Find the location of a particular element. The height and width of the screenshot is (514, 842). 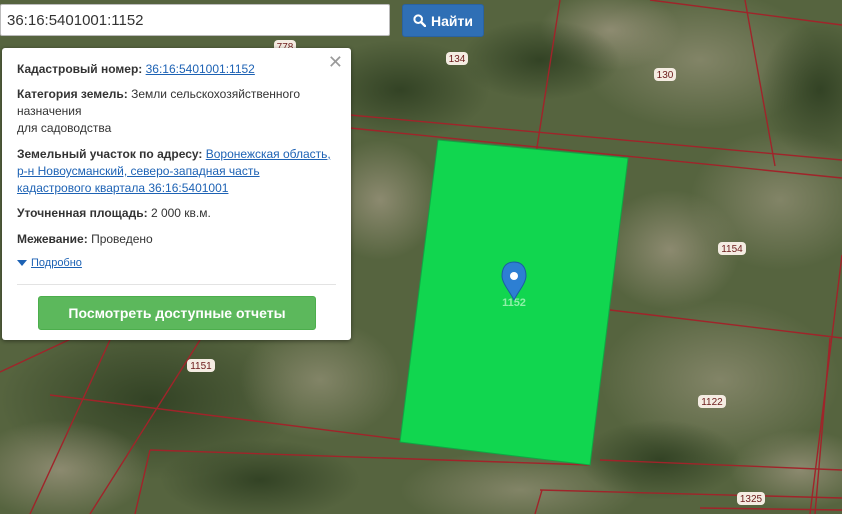

parcel-label-130-text: 130 is located at coordinates (665, 75).